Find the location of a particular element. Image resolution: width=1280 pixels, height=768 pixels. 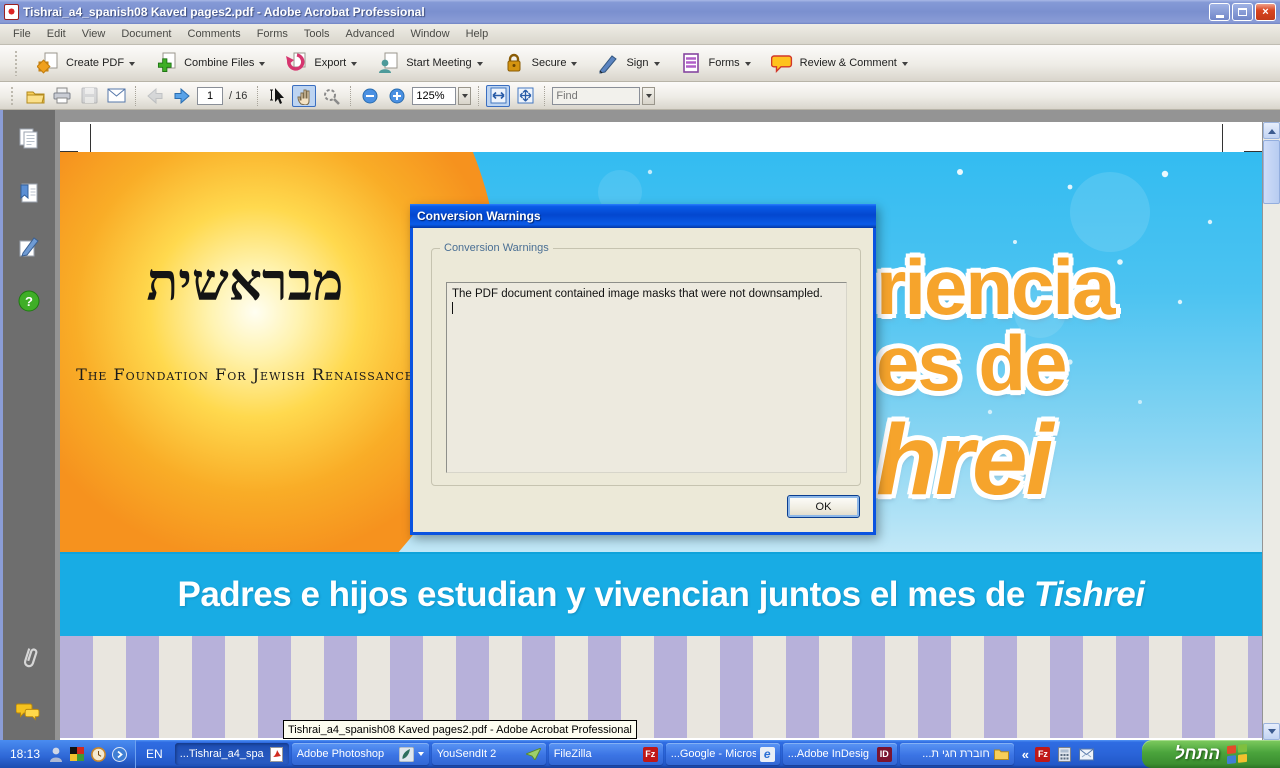

groupbox-label: Conversion Warnings is located at coordinates (496, 248).